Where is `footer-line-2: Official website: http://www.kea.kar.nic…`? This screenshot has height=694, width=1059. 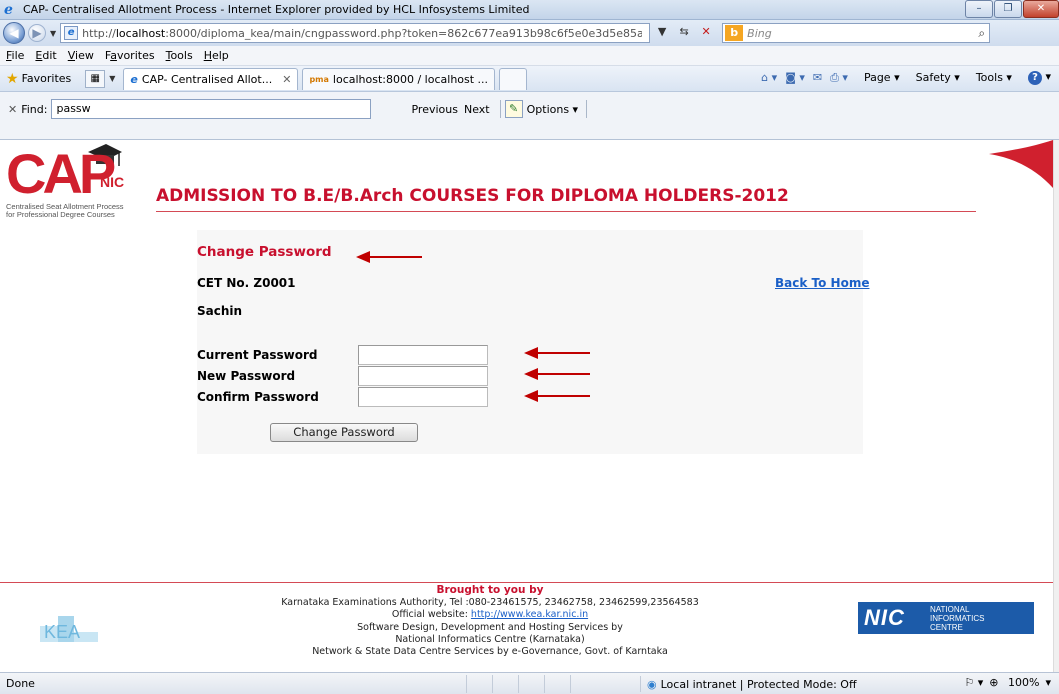 footer-line-2: Official website: http://www.kea.kar.nic… is located at coordinates (490, 614).